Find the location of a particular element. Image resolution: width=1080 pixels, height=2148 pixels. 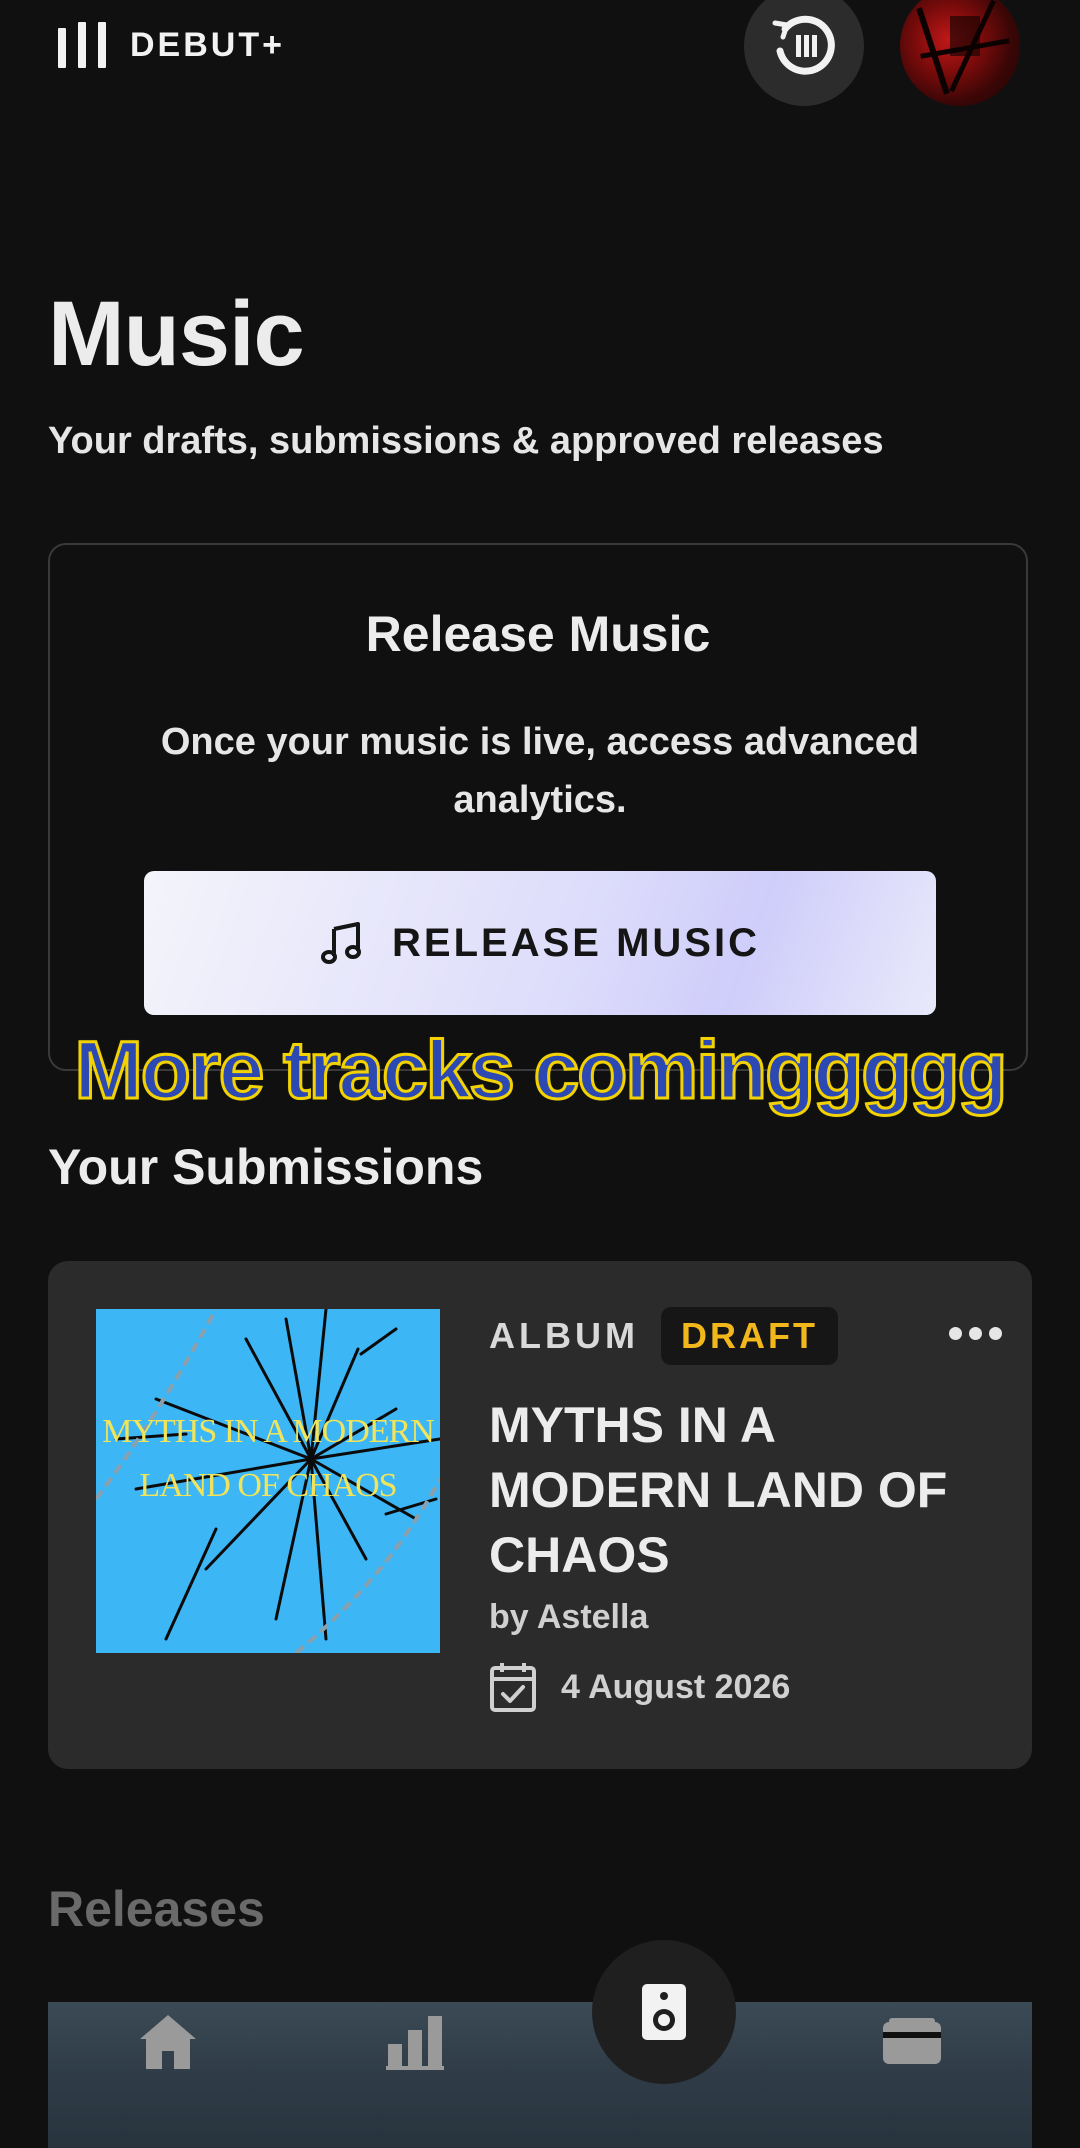

nav-stats is located at coordinates (416, 2042).